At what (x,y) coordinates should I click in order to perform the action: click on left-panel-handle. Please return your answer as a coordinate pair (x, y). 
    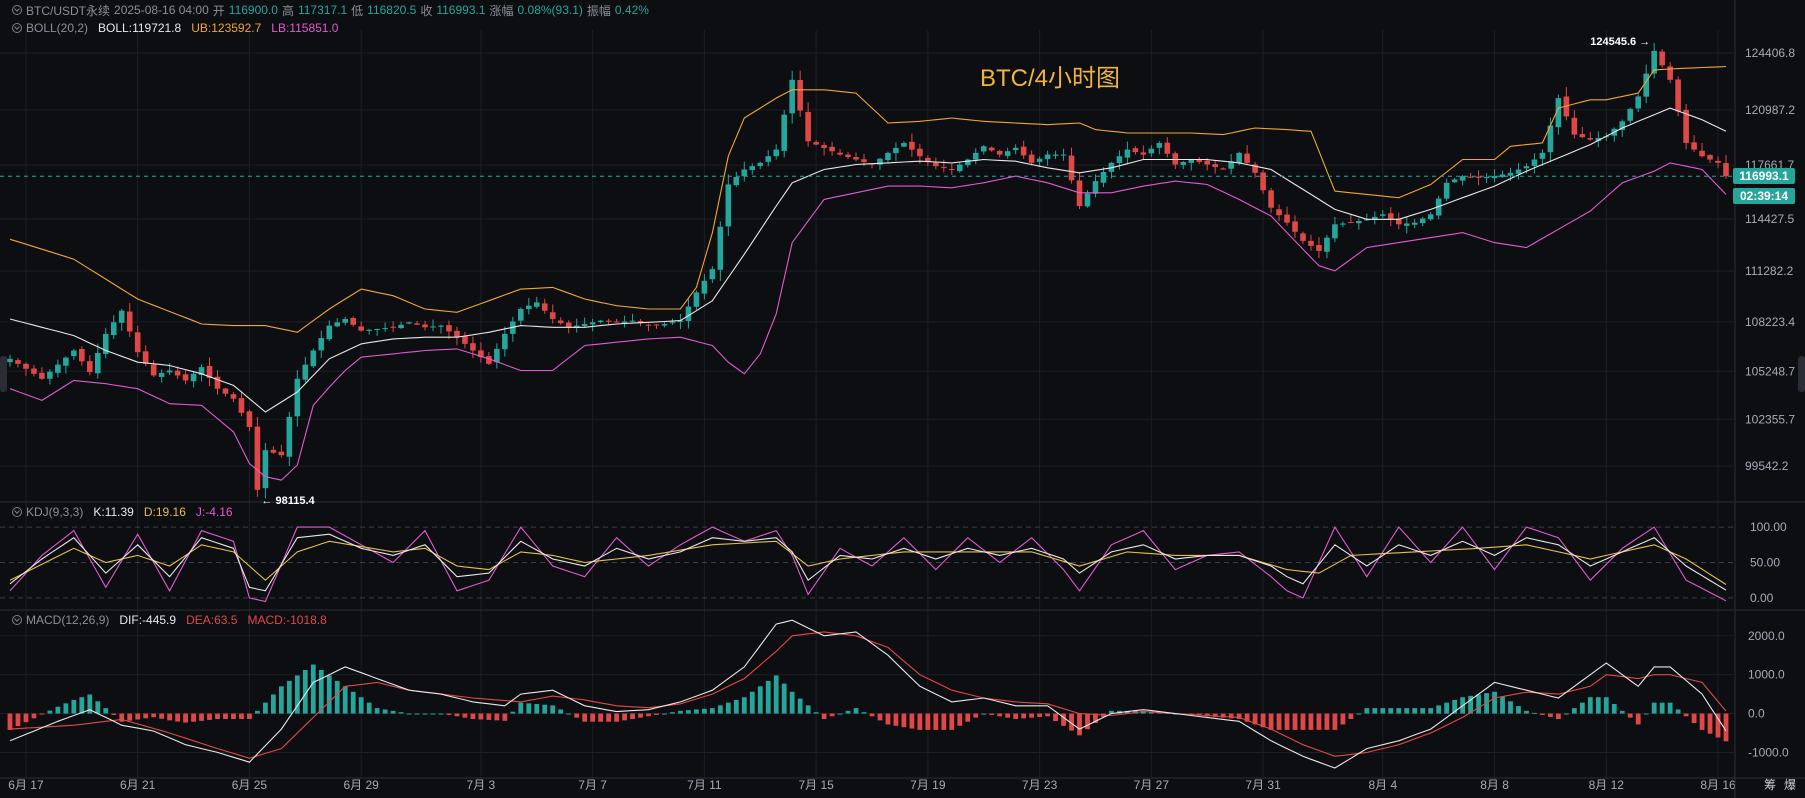
    Looking at the image, I should click on (3, 374).